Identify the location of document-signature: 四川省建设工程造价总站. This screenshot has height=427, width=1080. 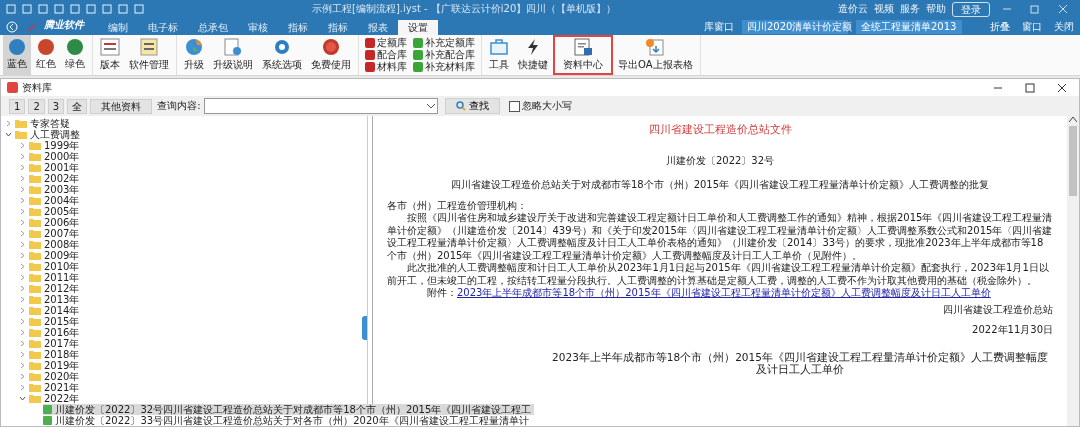
(997, 309).